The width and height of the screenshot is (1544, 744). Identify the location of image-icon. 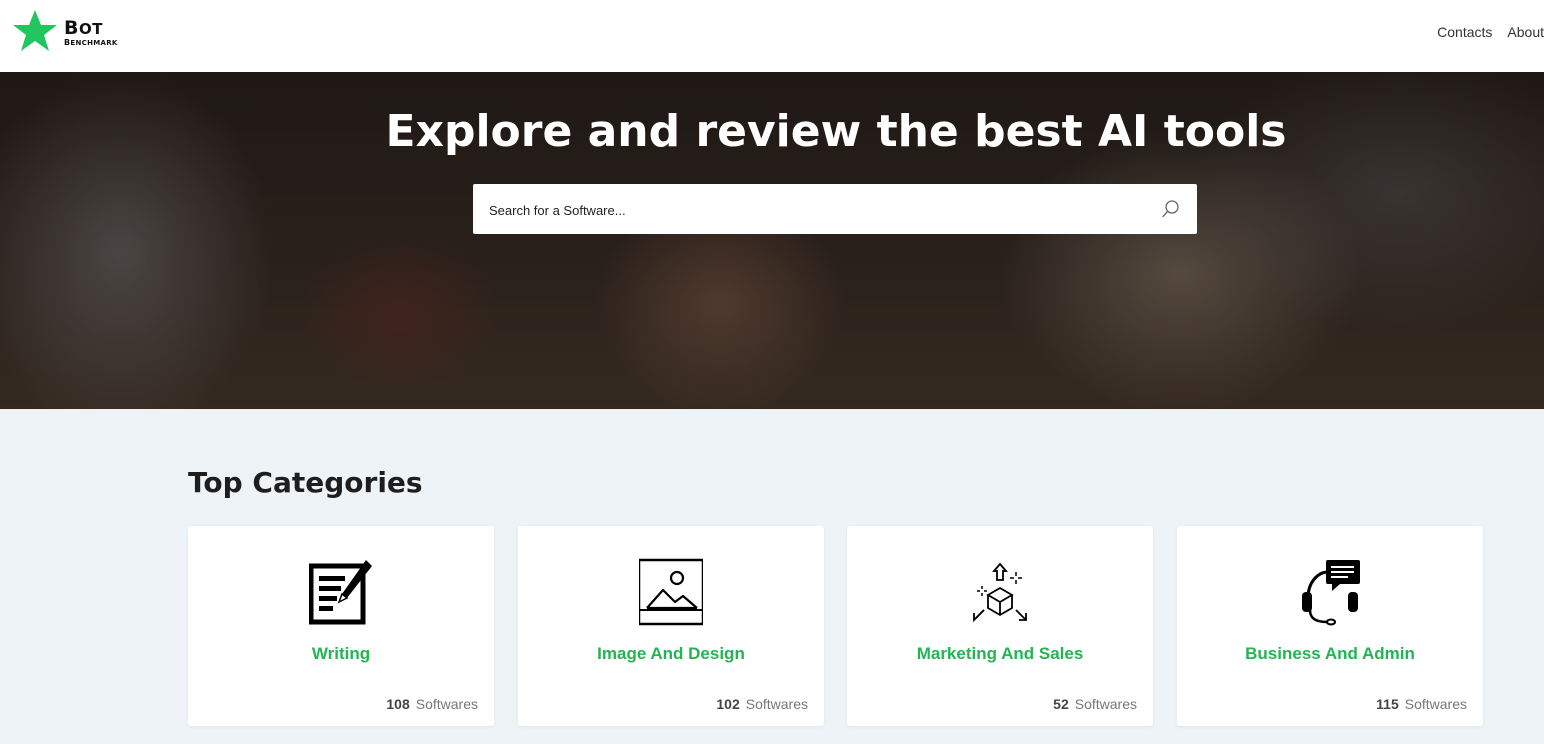
(671, 592).